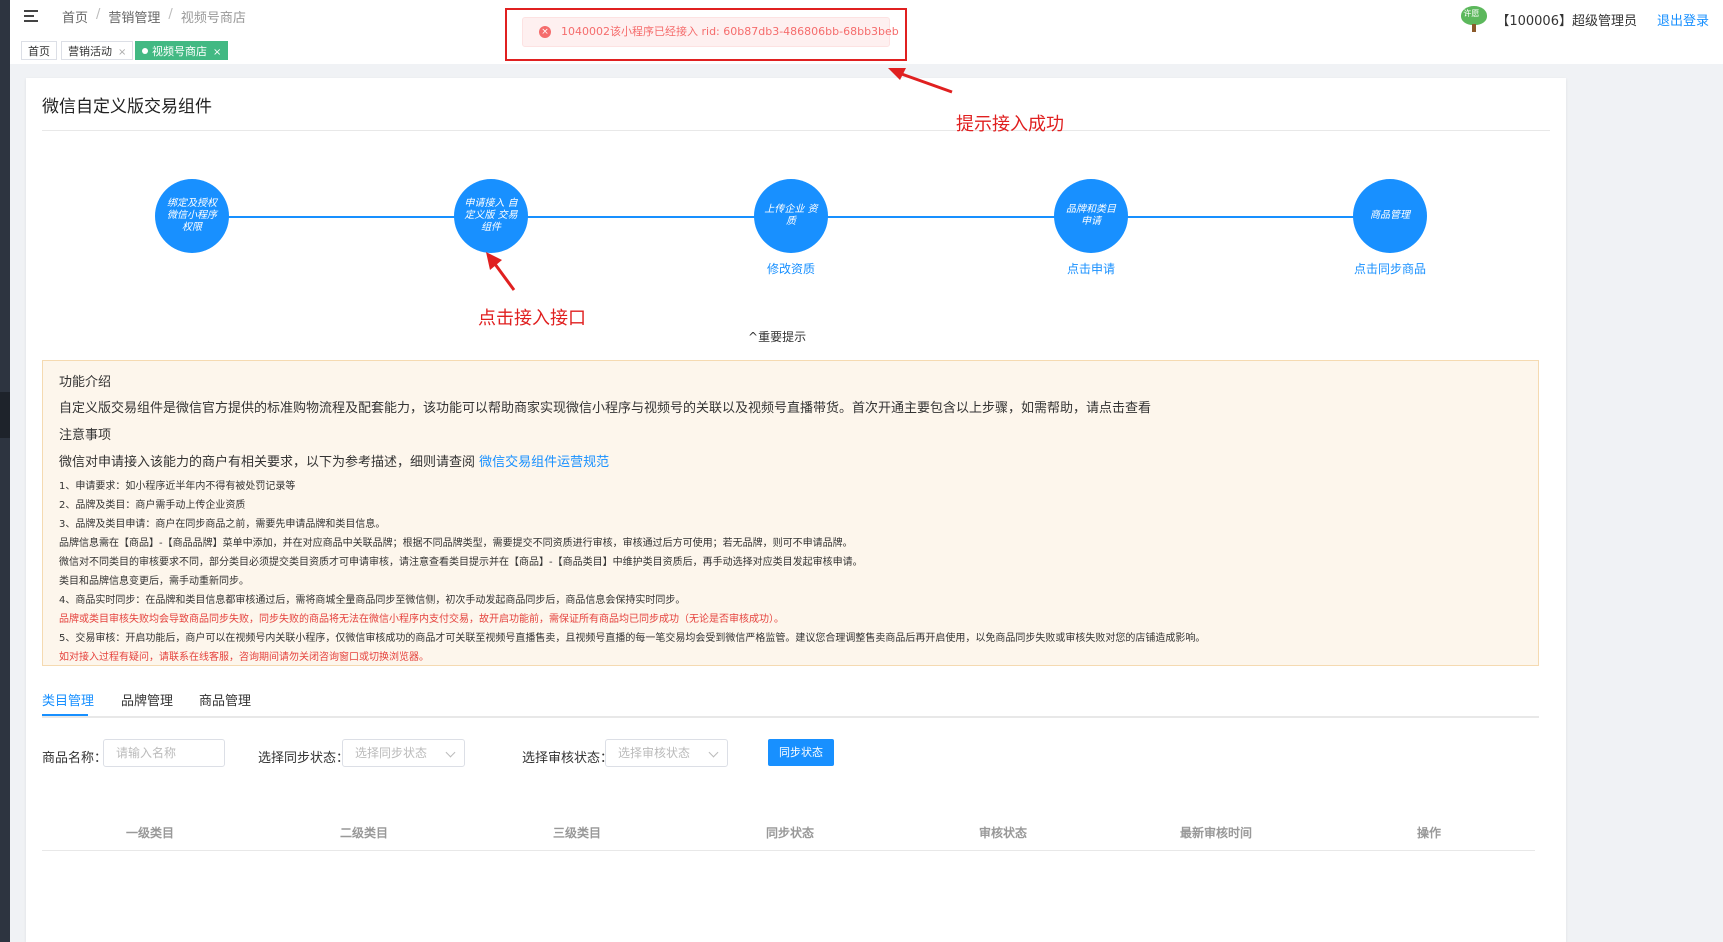  I want to click on avatar-text: 许愿, so click(1471, 13).